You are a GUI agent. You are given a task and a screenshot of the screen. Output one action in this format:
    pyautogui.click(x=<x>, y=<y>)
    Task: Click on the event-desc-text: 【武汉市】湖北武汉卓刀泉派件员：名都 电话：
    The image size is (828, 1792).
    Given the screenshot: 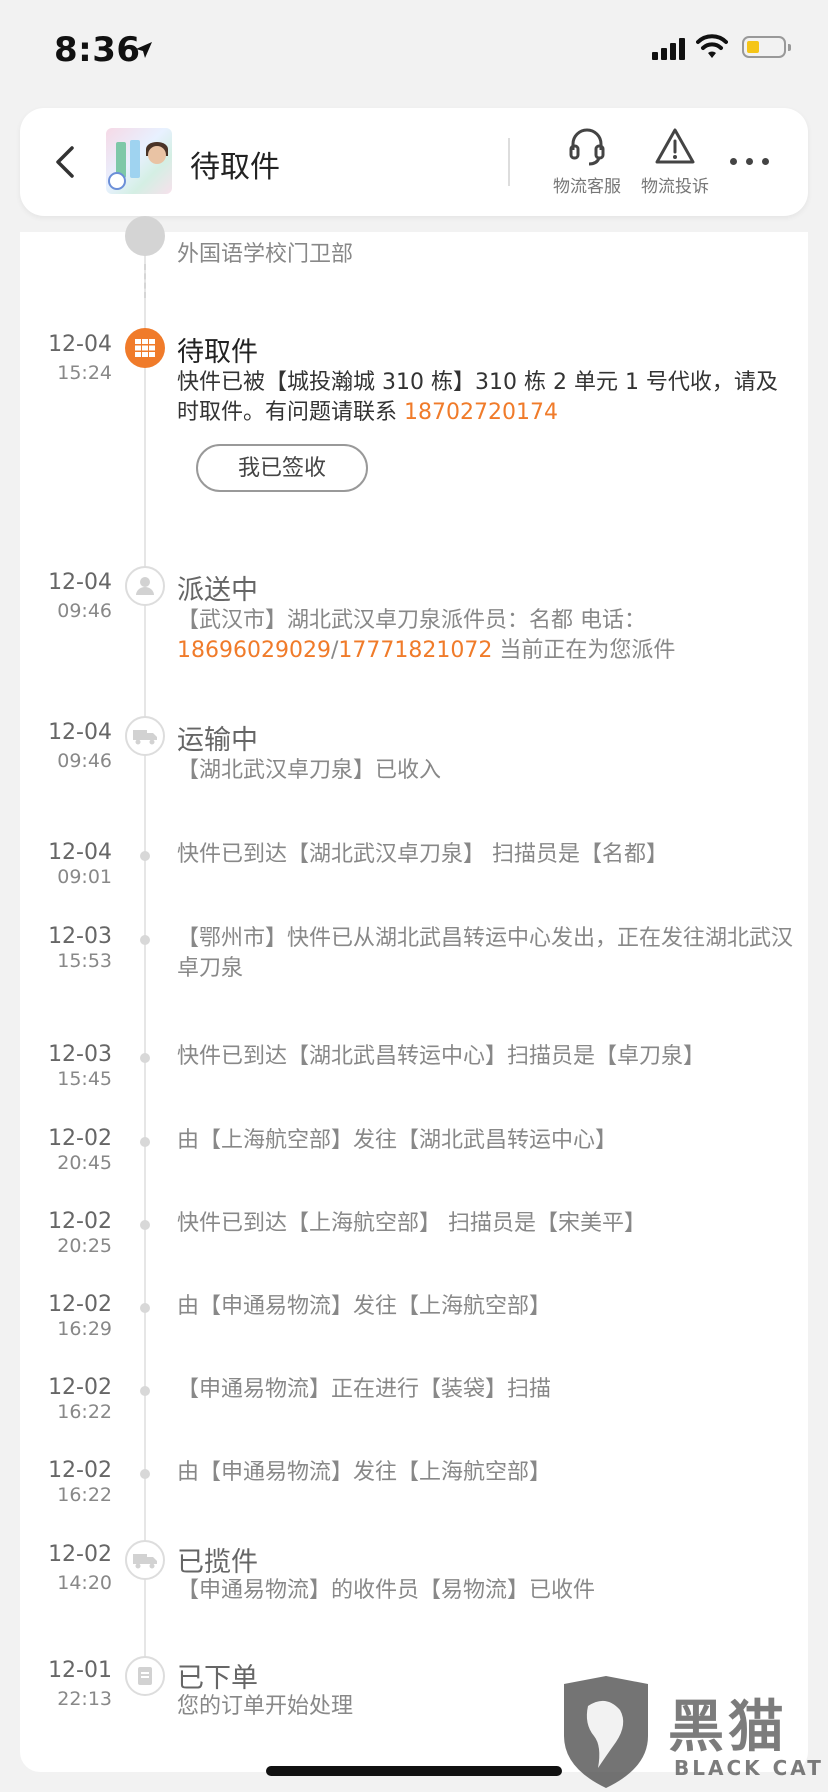 What is the action you would take?
    pyautogui.click(x=411, y=620)
    